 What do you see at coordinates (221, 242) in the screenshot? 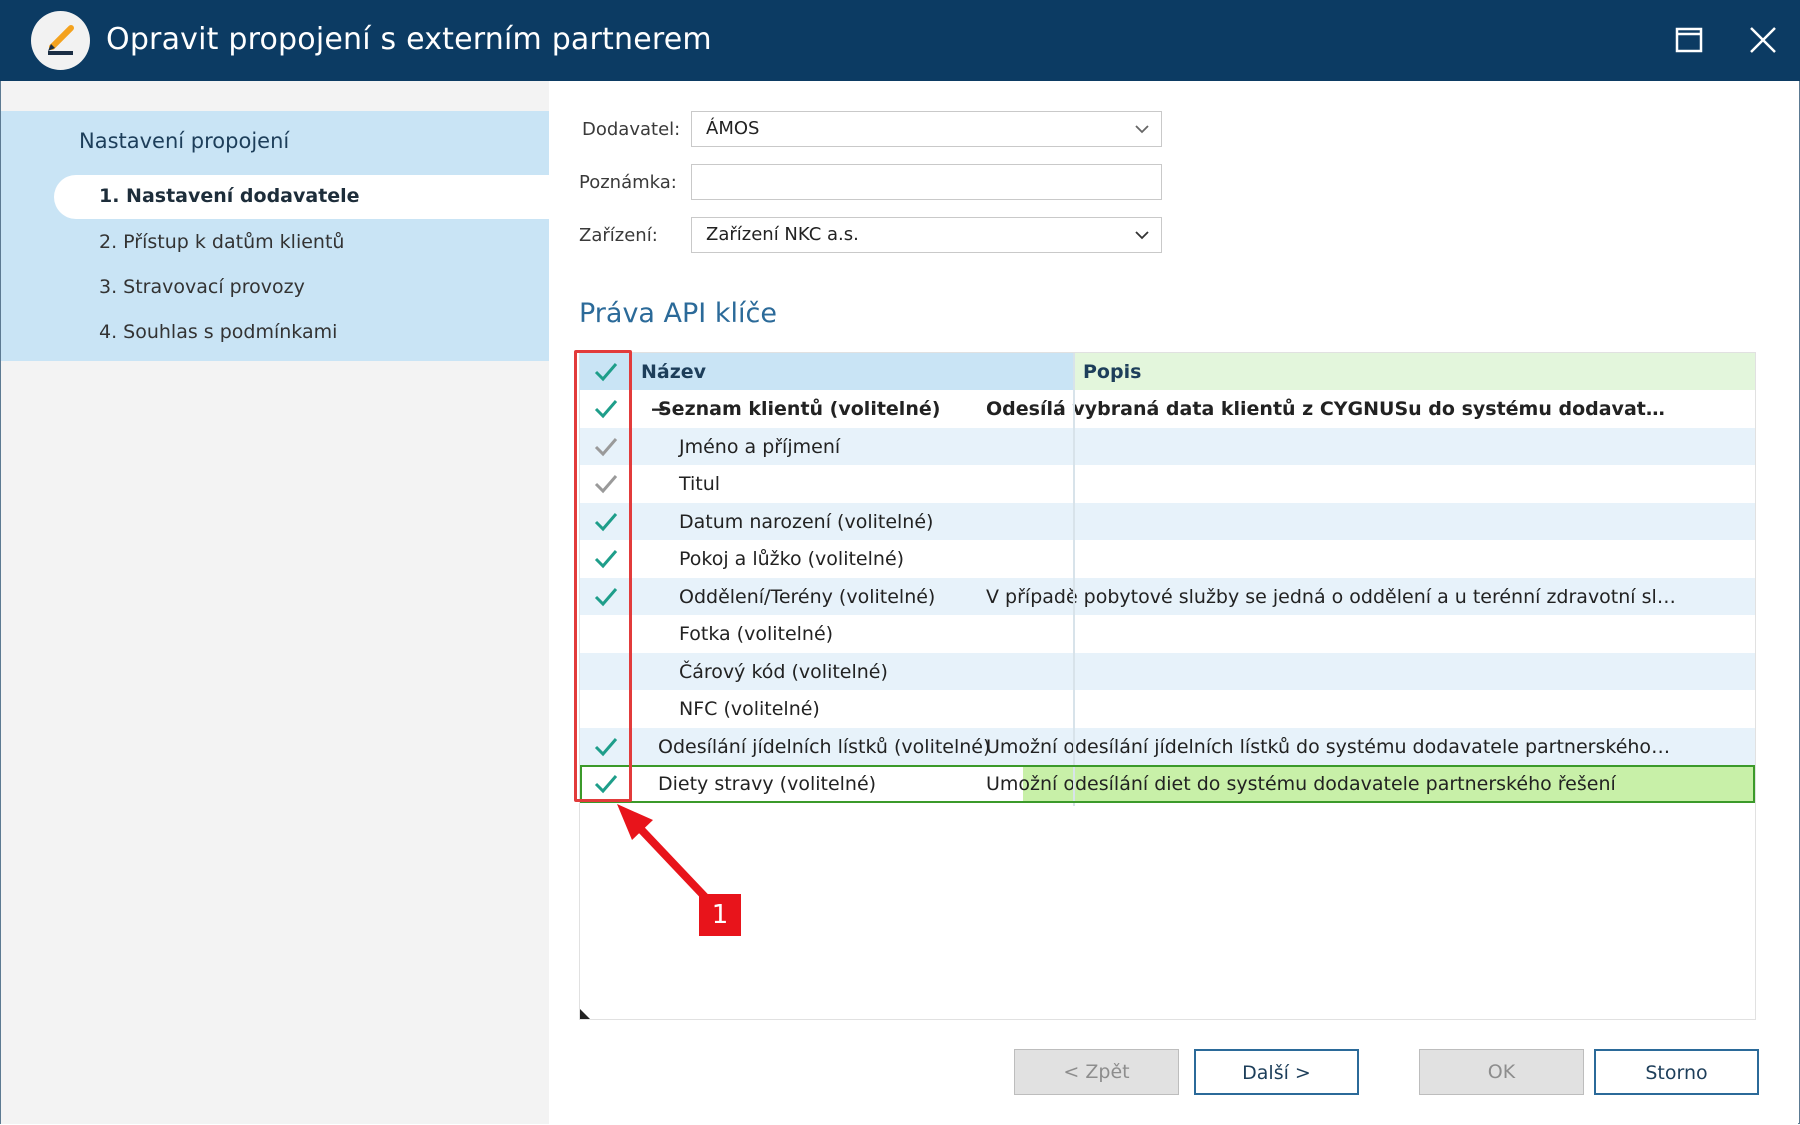
I see `wizard-step-client-data: 2. Přístup k datům klientů` at bounding box center [221, 242].